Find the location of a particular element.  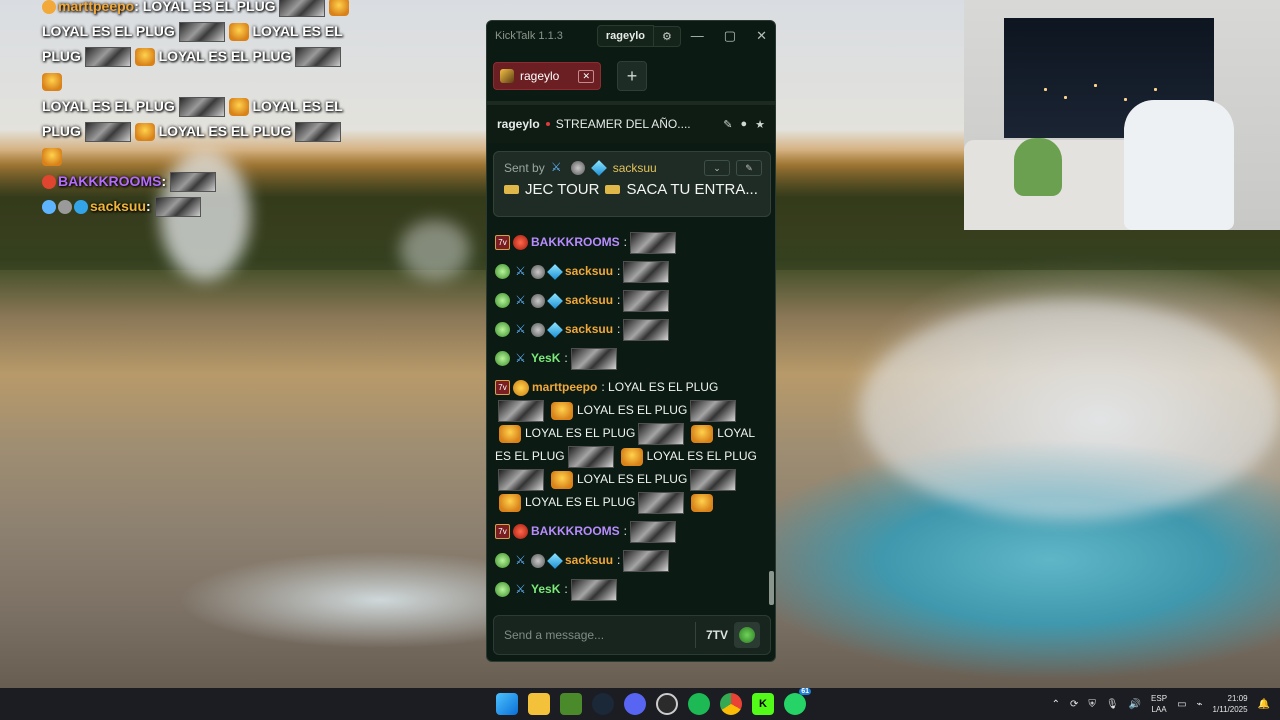

whatsapp-badge: 61 is located at coordinates (805, 691).